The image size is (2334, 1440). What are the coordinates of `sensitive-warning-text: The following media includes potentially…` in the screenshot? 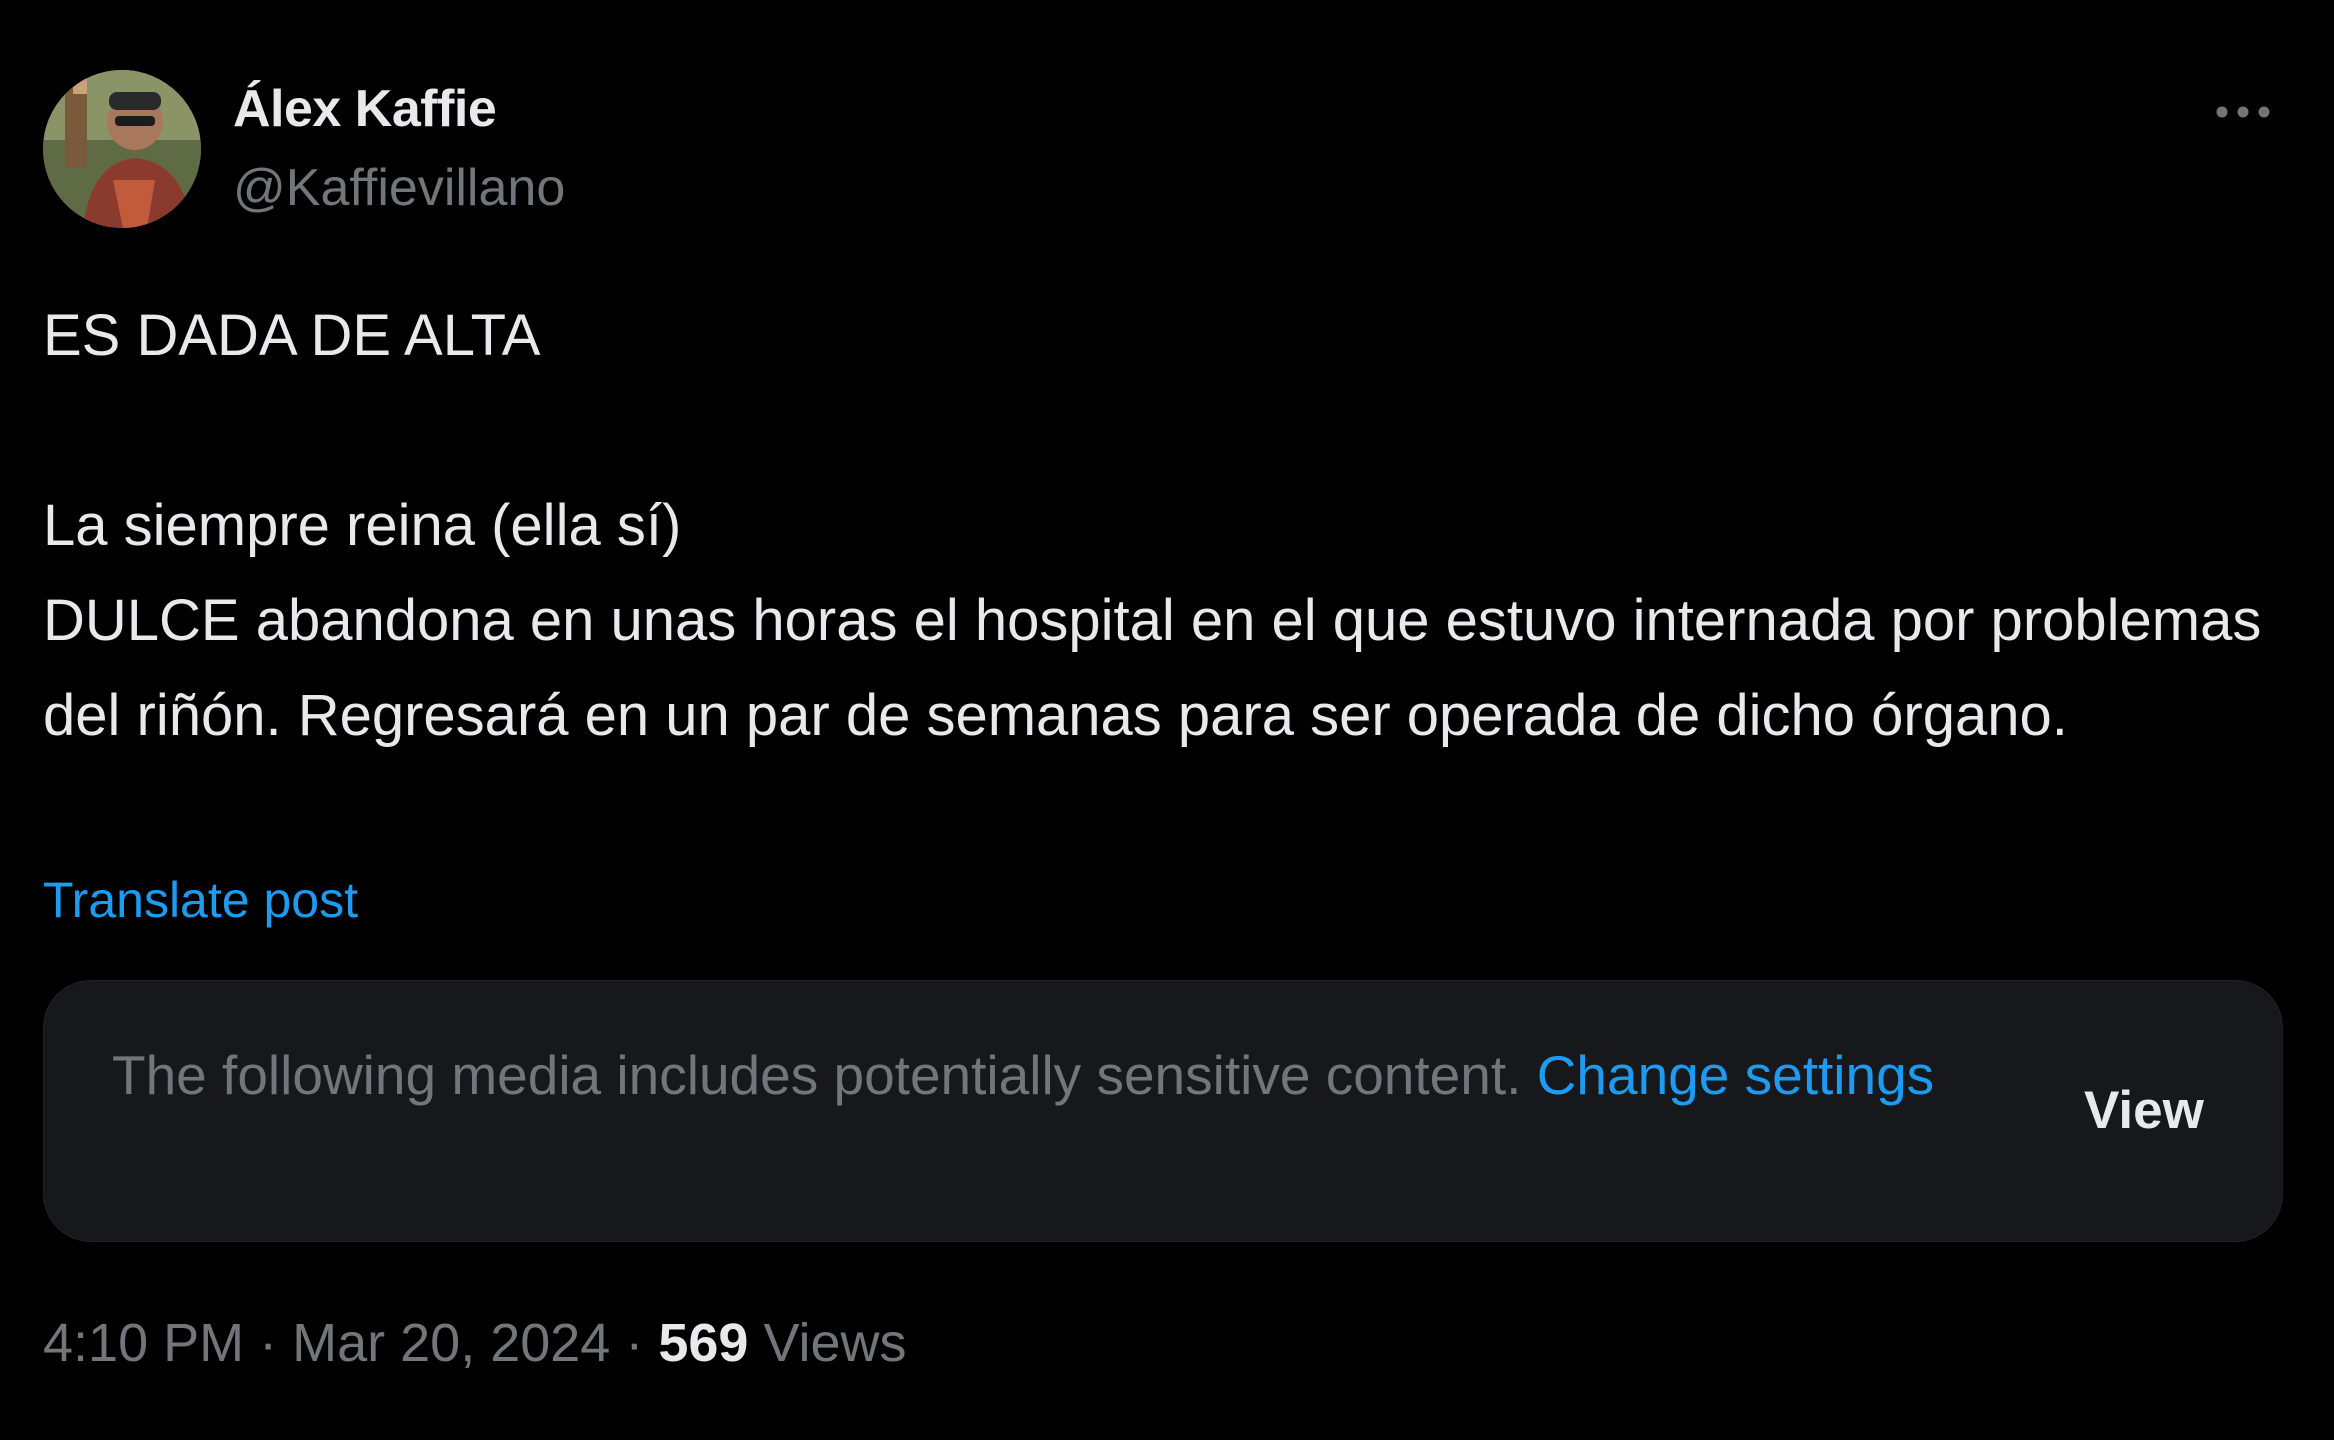 It's located at (1062, 1075).